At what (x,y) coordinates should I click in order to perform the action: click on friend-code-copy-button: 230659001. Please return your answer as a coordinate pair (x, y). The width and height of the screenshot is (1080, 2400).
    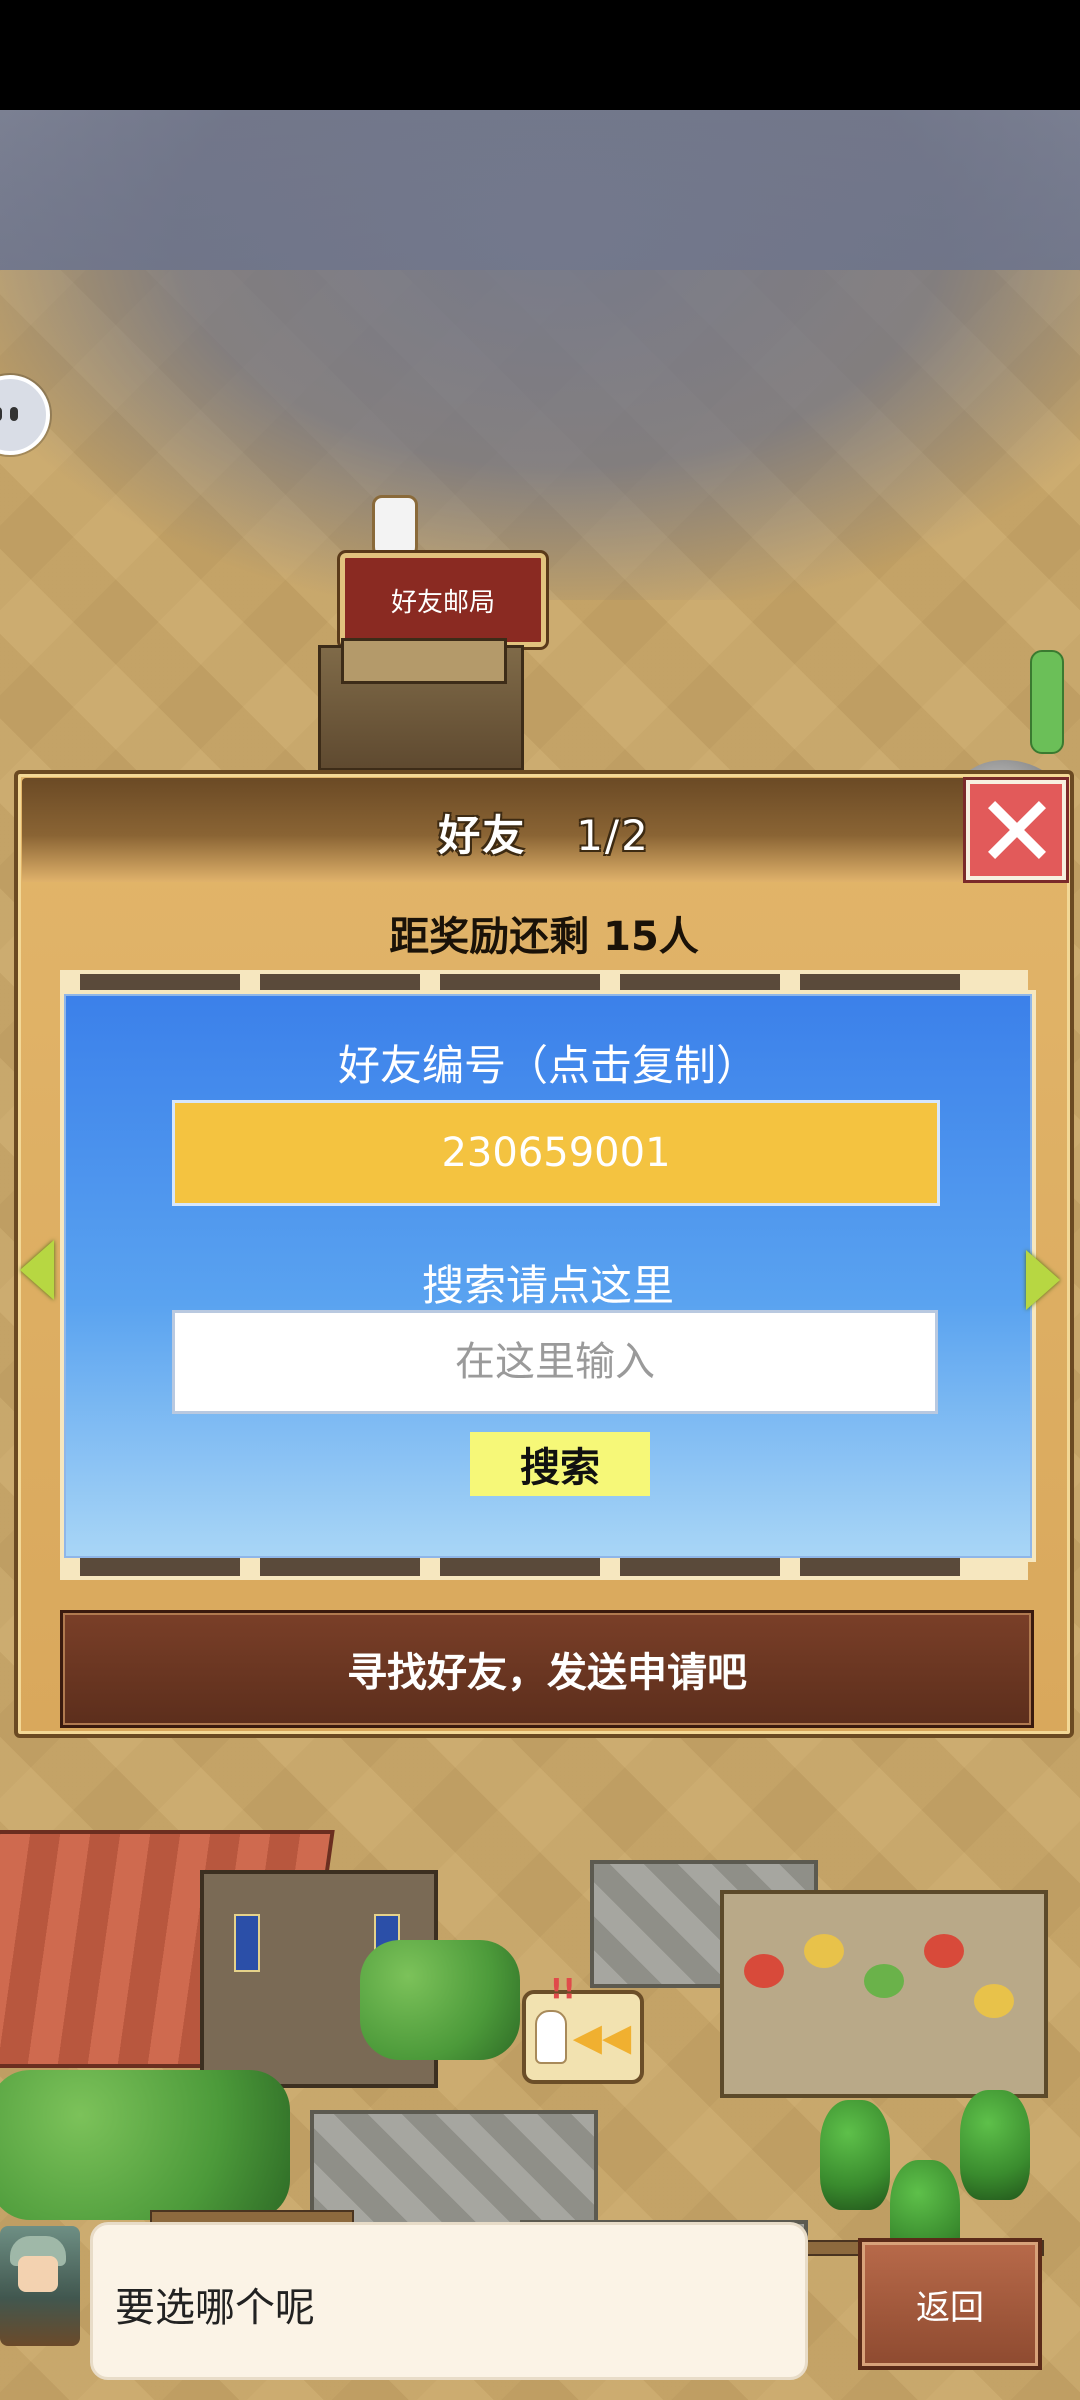
    Looking at the image, I should click on (556, 1153).